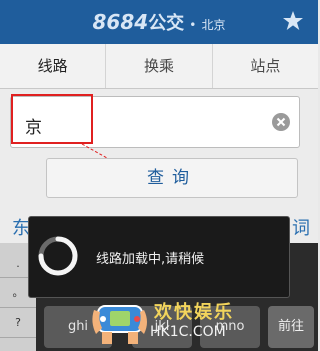  What do you see at coordinates (172, 178) in the screenshot?
I see `query-button: 查询` at bounding box center [172, 178].